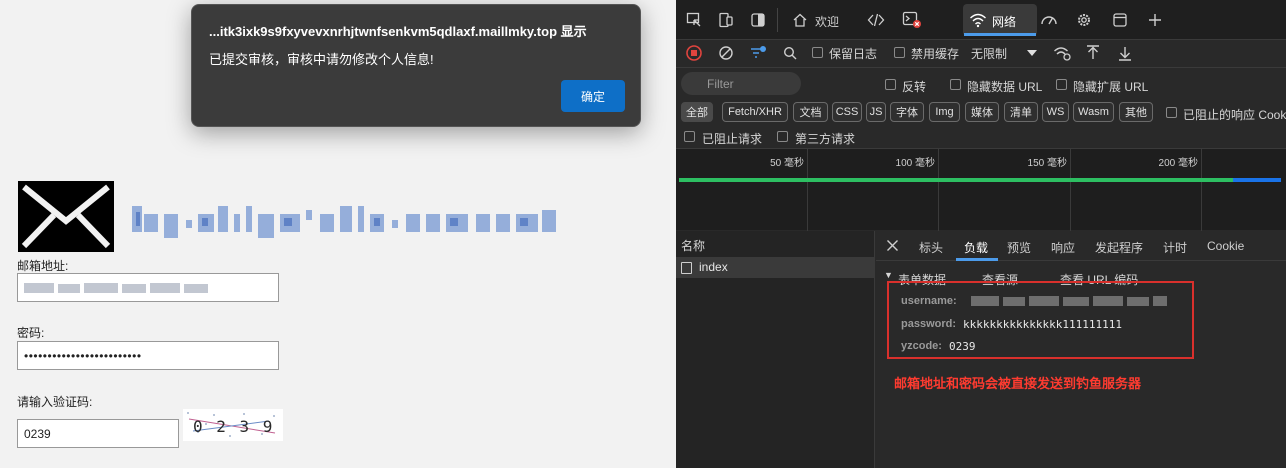  I want to click on tab-headers: 标头, so click(931, 247).